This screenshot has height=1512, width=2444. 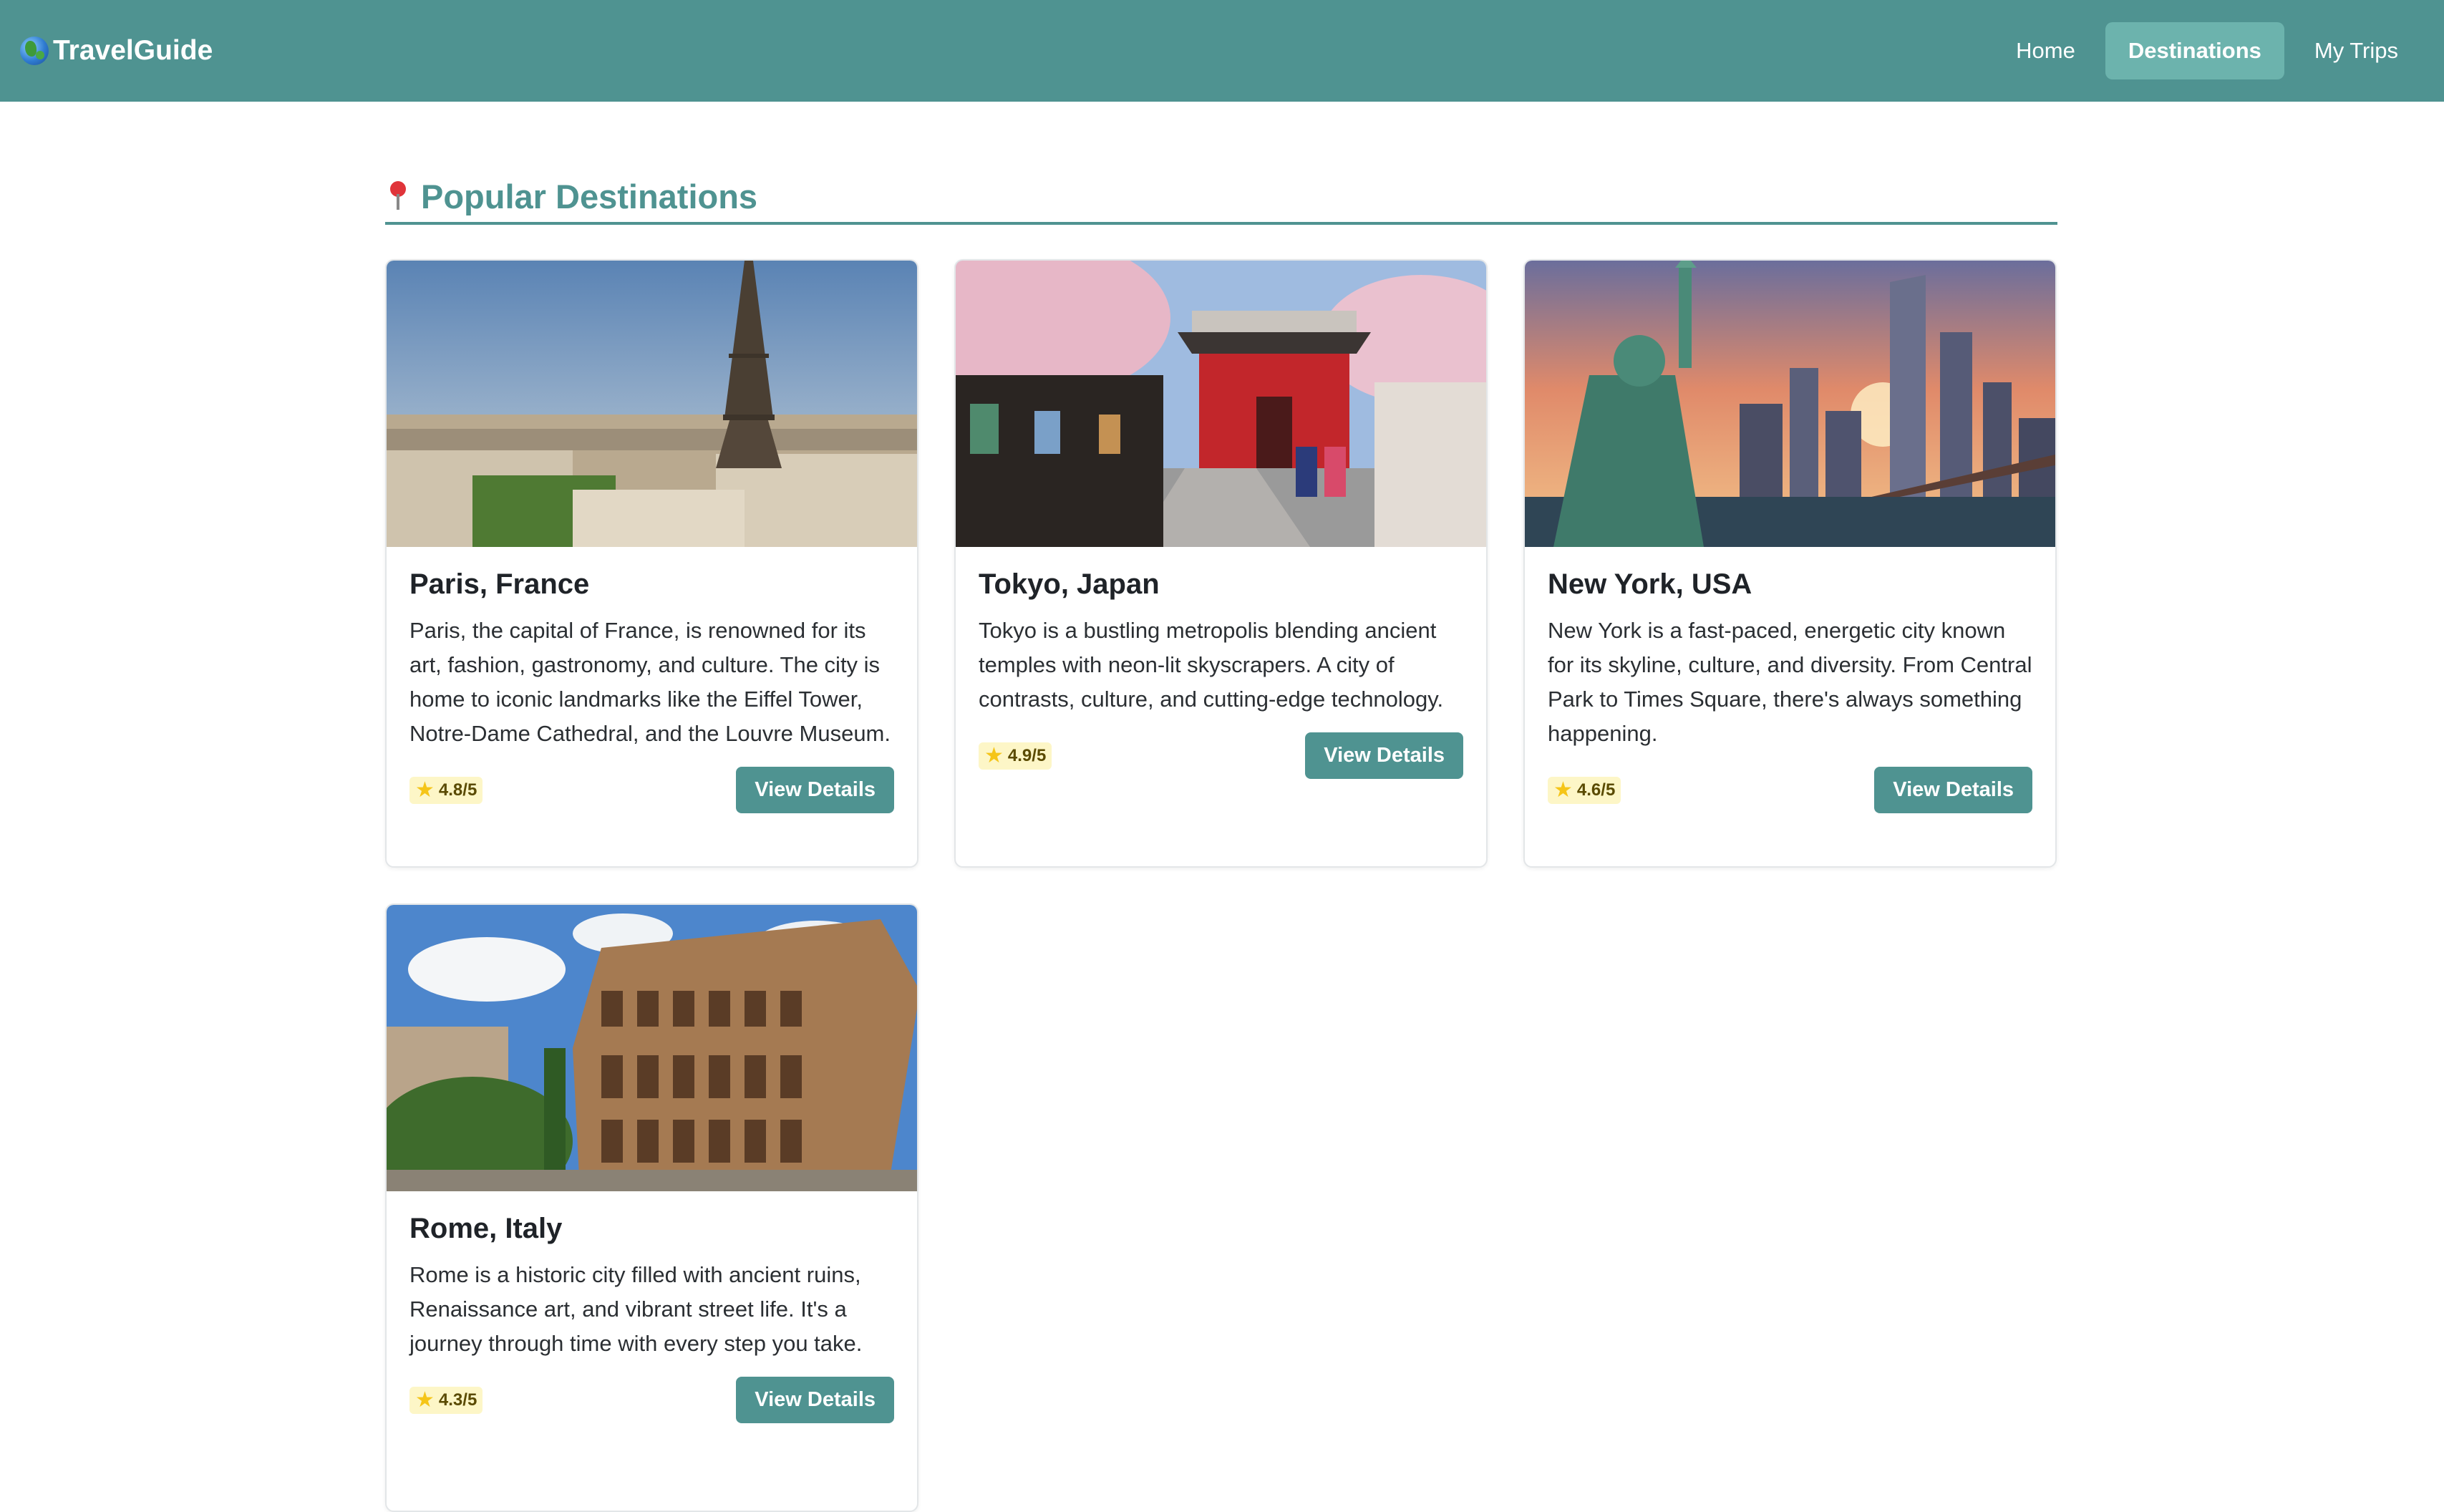 I want to click on statue-of-liberty-photo, so click(x=1790, y=404).